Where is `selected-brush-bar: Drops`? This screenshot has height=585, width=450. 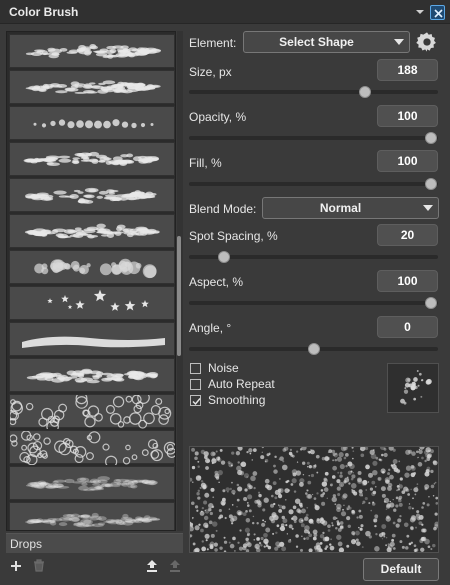 selected-brush-bar: Drops is located at coordinates (94, 543).